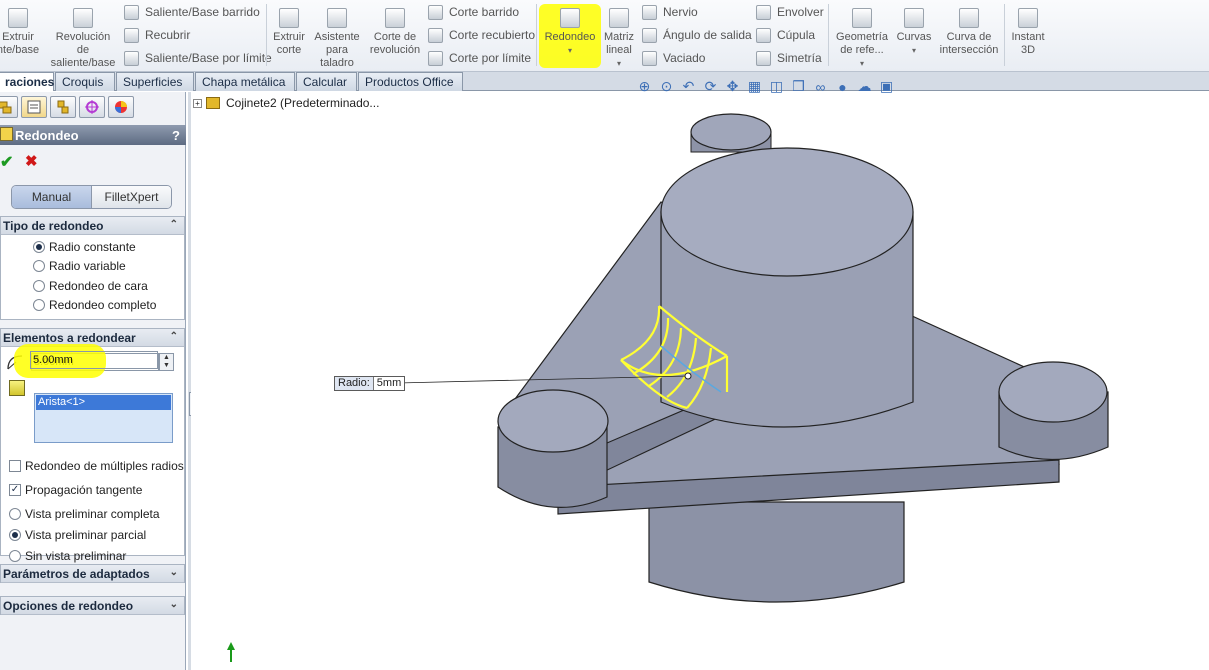 The height and width of the screenshot is (670, 1209). I want to click on display-manager-tab, so click(121, 107).